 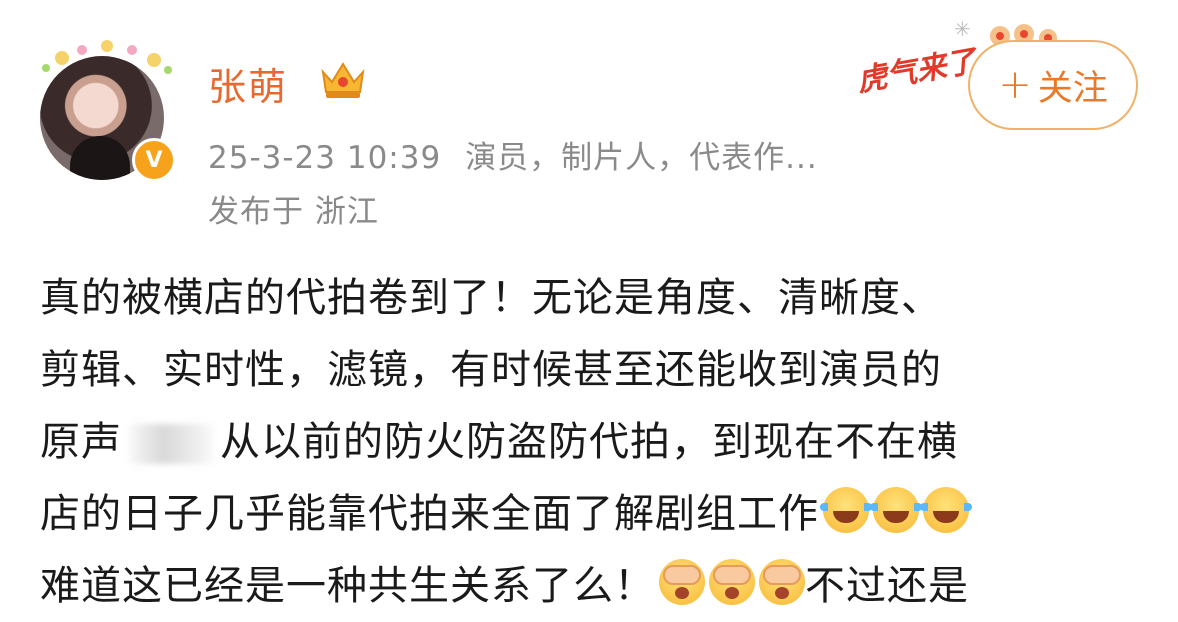 What do you see at coordinates (887, 586) in the screenshot?
I see `content-text: 不过还是` at bounding box center [887, 586].